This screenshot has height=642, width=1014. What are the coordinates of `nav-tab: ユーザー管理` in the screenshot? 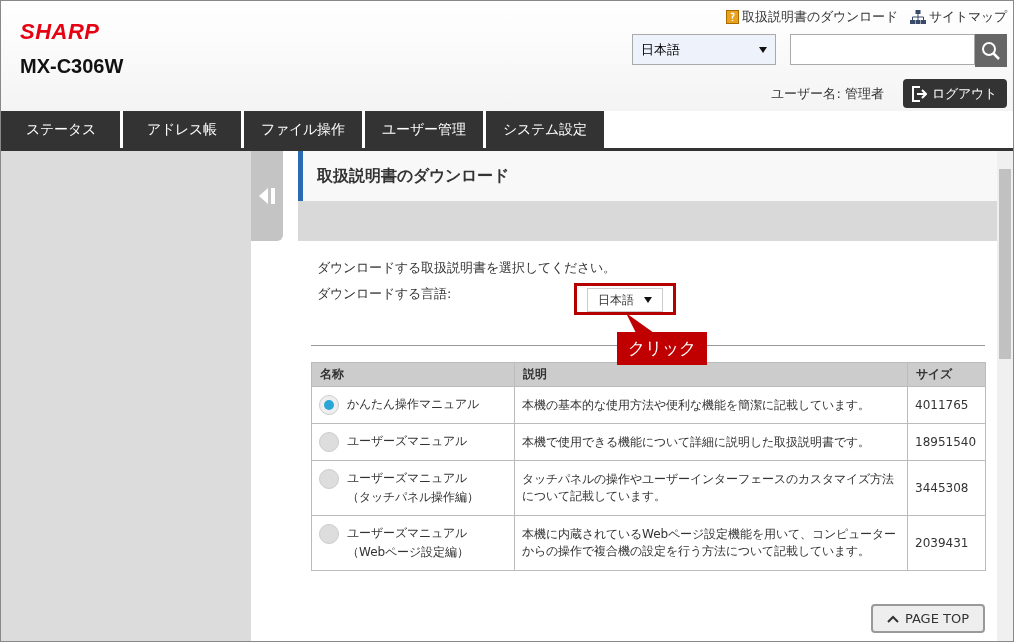 It's located at (424, 129).